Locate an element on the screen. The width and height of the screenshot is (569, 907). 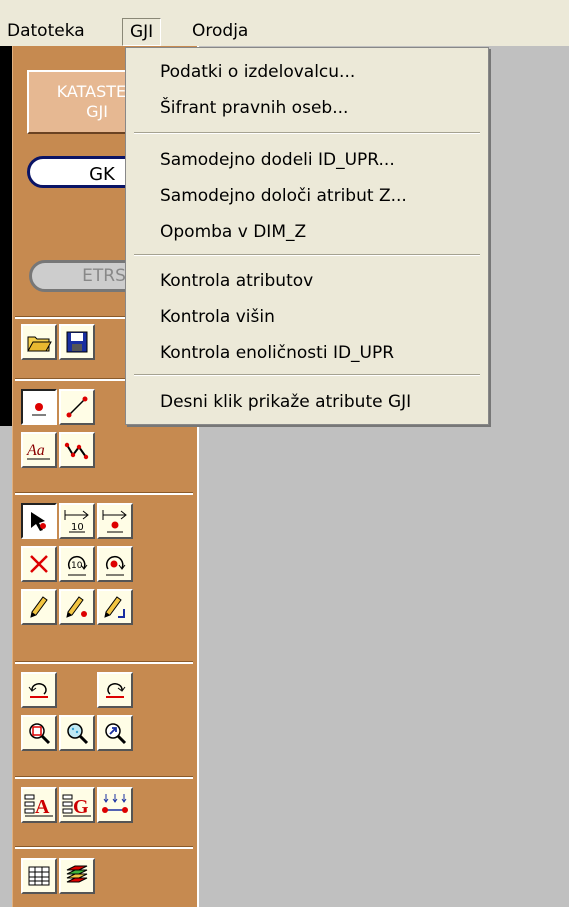
pencil-icon is located at coordinates (39, 607).